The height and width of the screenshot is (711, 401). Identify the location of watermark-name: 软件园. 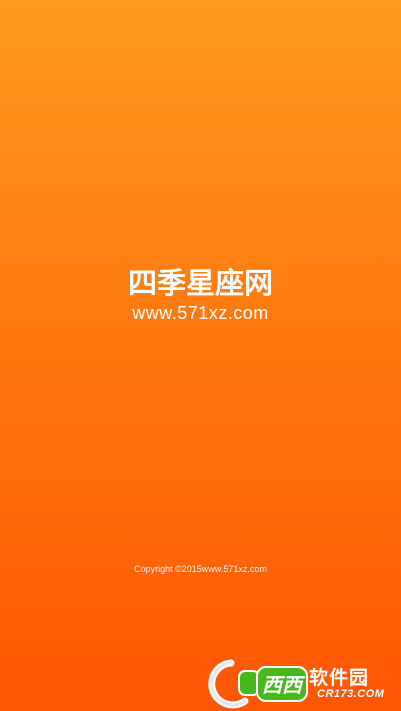
(339, 678).